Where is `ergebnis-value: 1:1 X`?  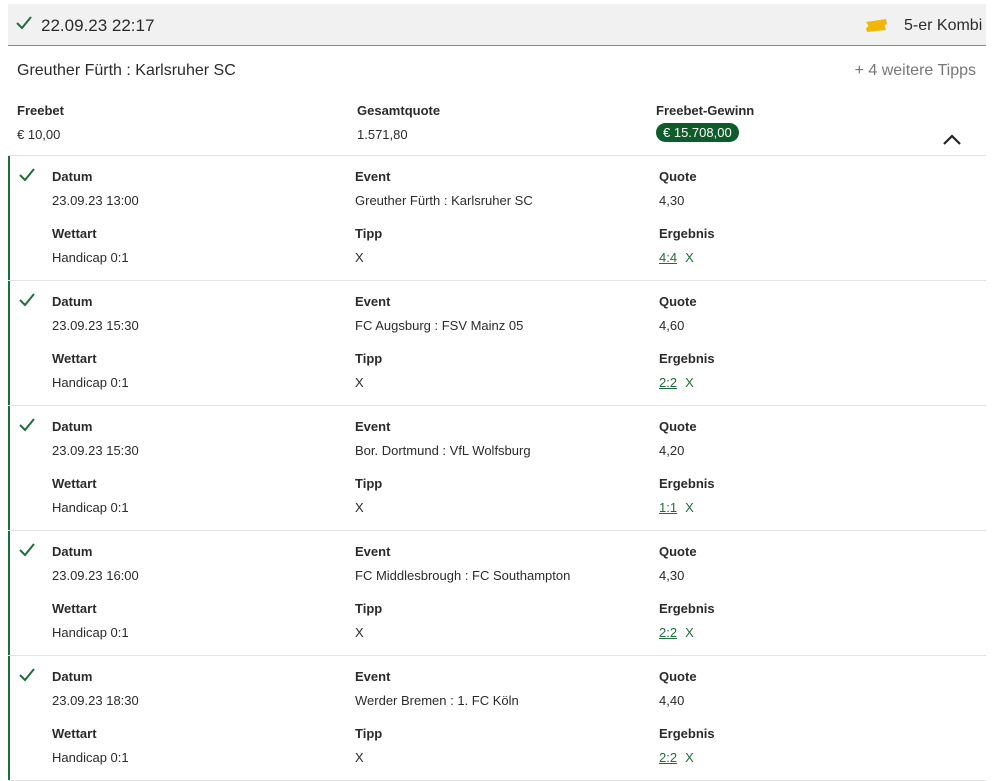 ergebnis-value: 1:1 X is located at coordinates (676, 507).